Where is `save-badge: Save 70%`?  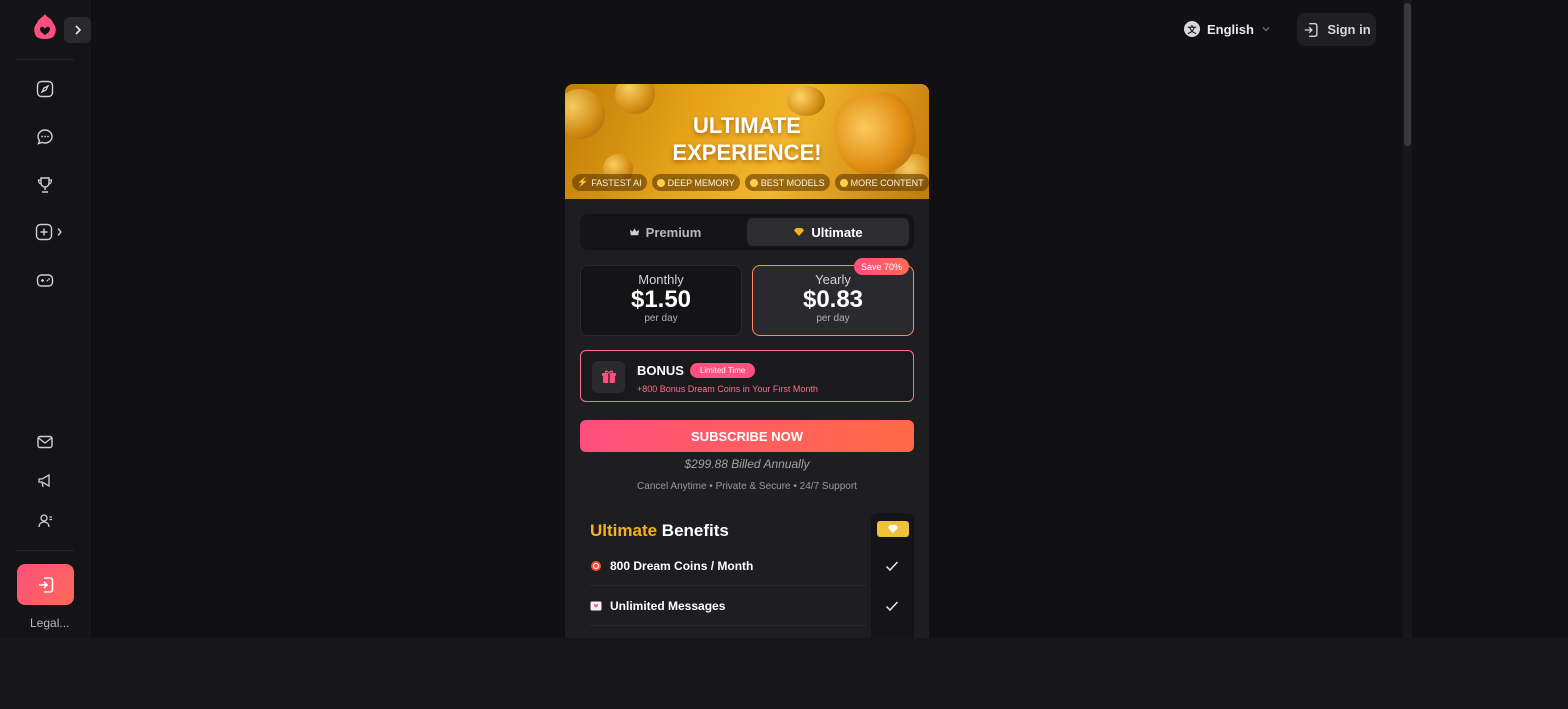
save-badge: Save 70% is located at coordinates (881, 266).